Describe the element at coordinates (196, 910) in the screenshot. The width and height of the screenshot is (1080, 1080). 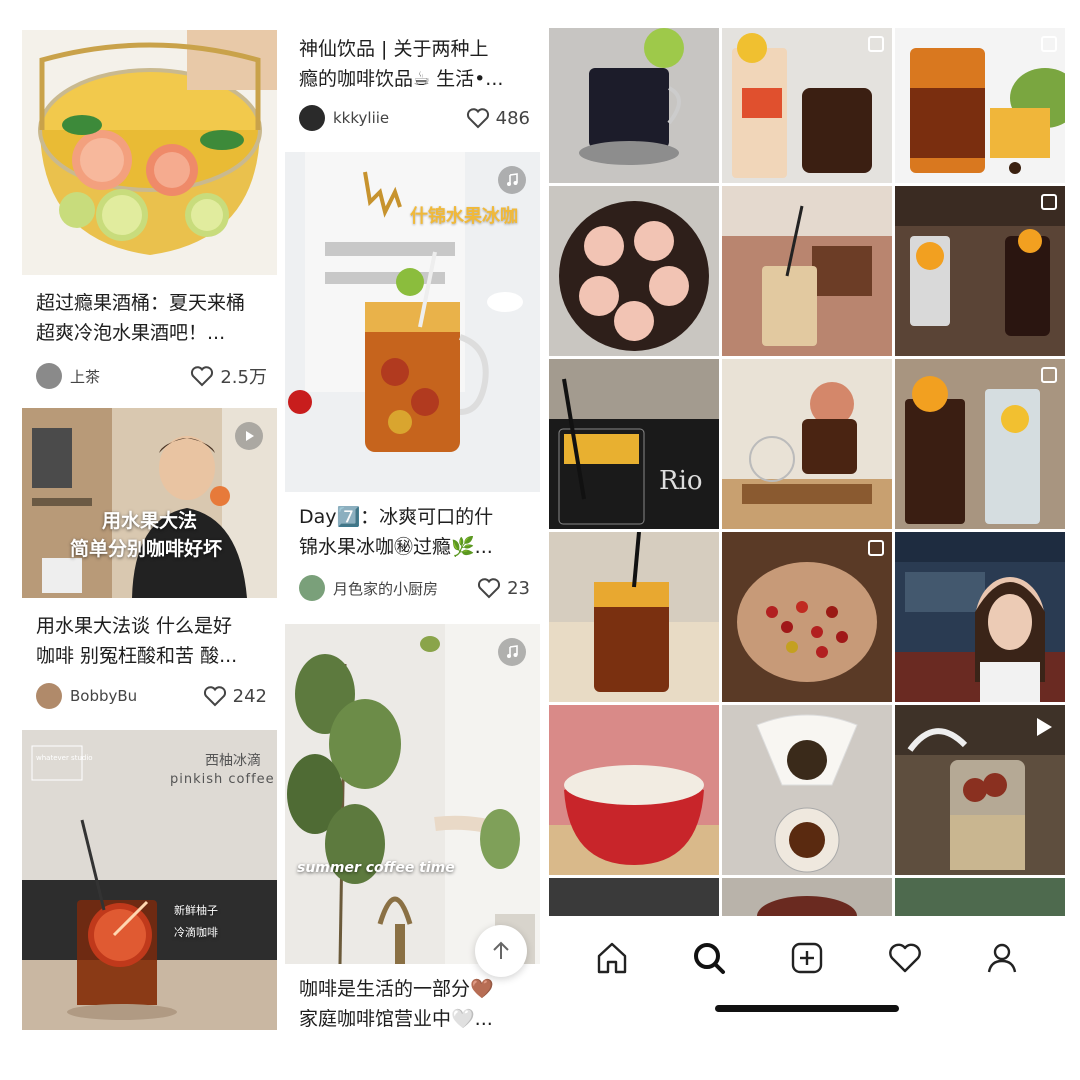
I see `overlay-label: 新鲜柚子` at that location.